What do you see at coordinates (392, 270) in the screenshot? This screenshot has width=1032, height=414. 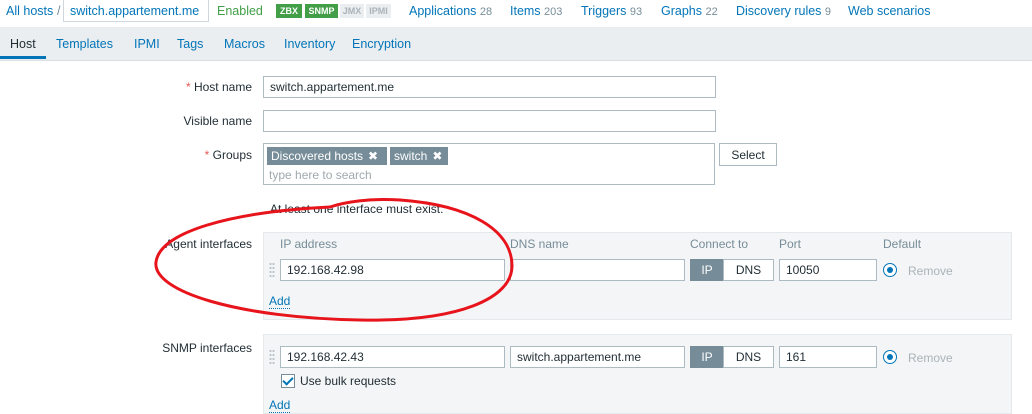 I see `agent-ip-input` at bounding box center [392, 270].